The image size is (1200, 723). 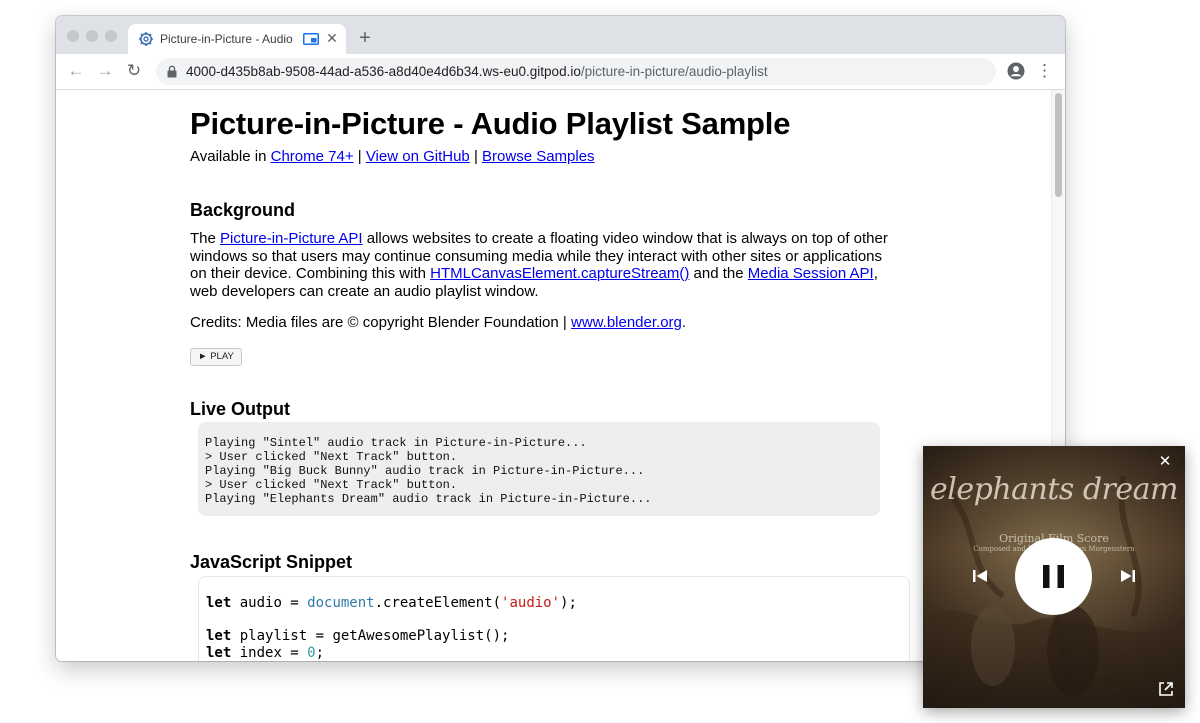 I want to click on code-line: let index = 0;, so click(x=265, y=653).